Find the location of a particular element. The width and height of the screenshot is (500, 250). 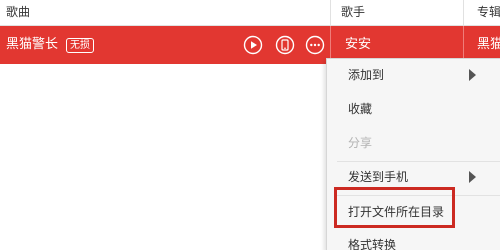

song-column-header: 歌曲 is located at coordinates (156, 12).